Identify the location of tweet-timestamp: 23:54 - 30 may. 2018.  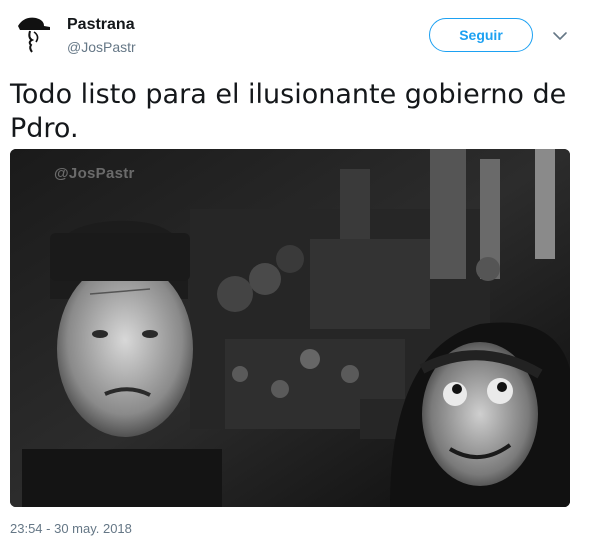
(71, 528).